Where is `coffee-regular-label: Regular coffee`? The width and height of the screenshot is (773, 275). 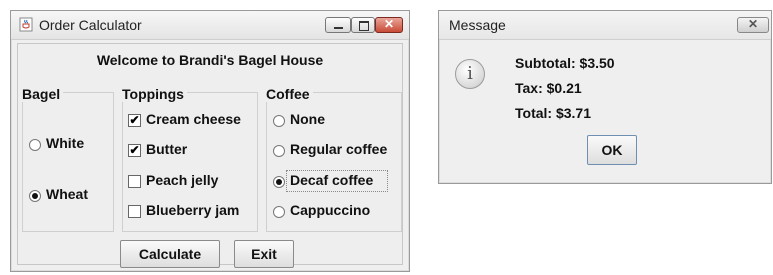
coffee-regular-label: Regular coffee is located at coordinates (338, 149).